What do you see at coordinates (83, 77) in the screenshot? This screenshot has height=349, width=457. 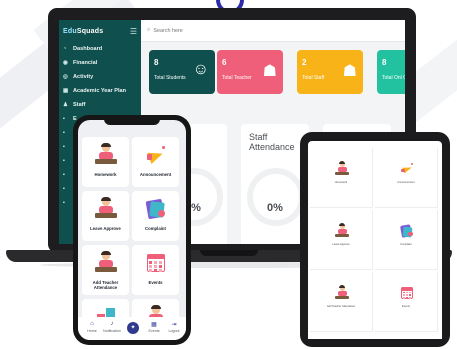 I see `sidebar-item-label: Activity` at bounding box center [83, 77].